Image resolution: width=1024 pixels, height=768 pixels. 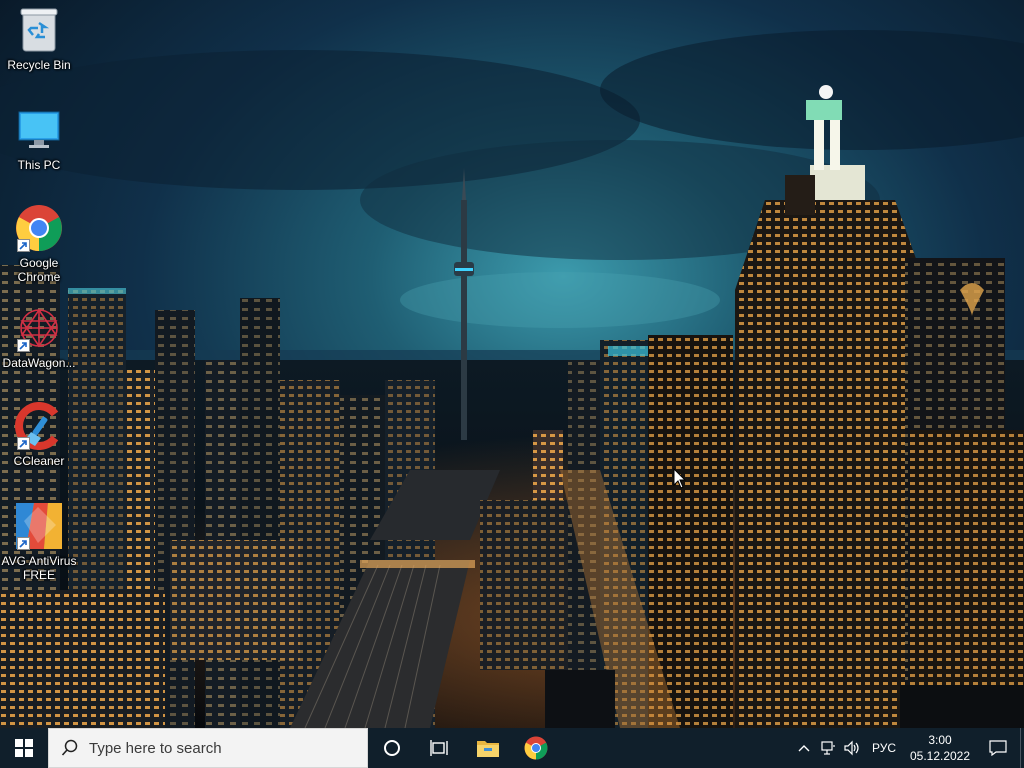 I want to click on volume-icon, so click(x=851, y=748).